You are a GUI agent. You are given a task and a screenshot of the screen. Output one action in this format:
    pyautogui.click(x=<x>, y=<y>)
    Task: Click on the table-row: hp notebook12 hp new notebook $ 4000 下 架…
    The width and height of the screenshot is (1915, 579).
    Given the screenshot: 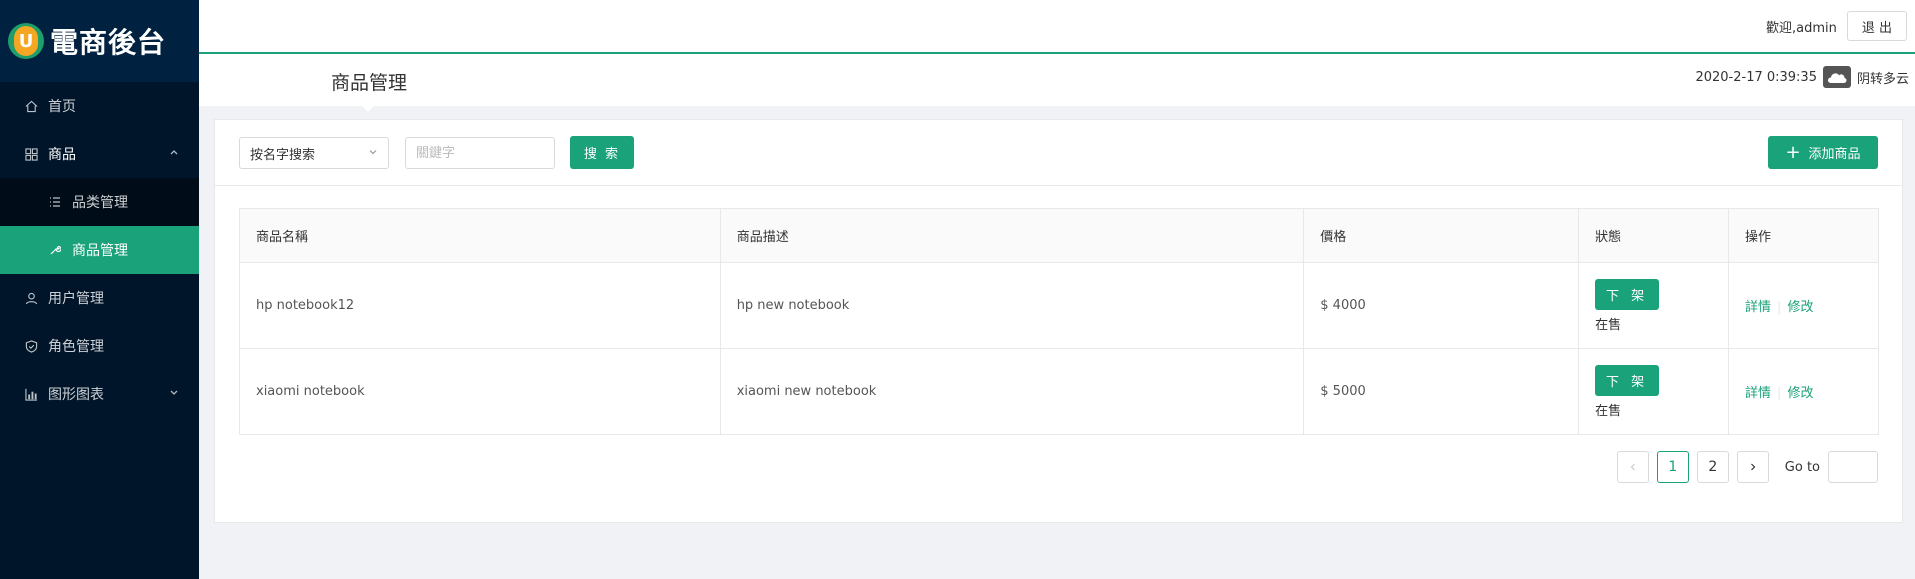 What is the action you would take?
    pyautogui.click(x=1059, y=305)
    